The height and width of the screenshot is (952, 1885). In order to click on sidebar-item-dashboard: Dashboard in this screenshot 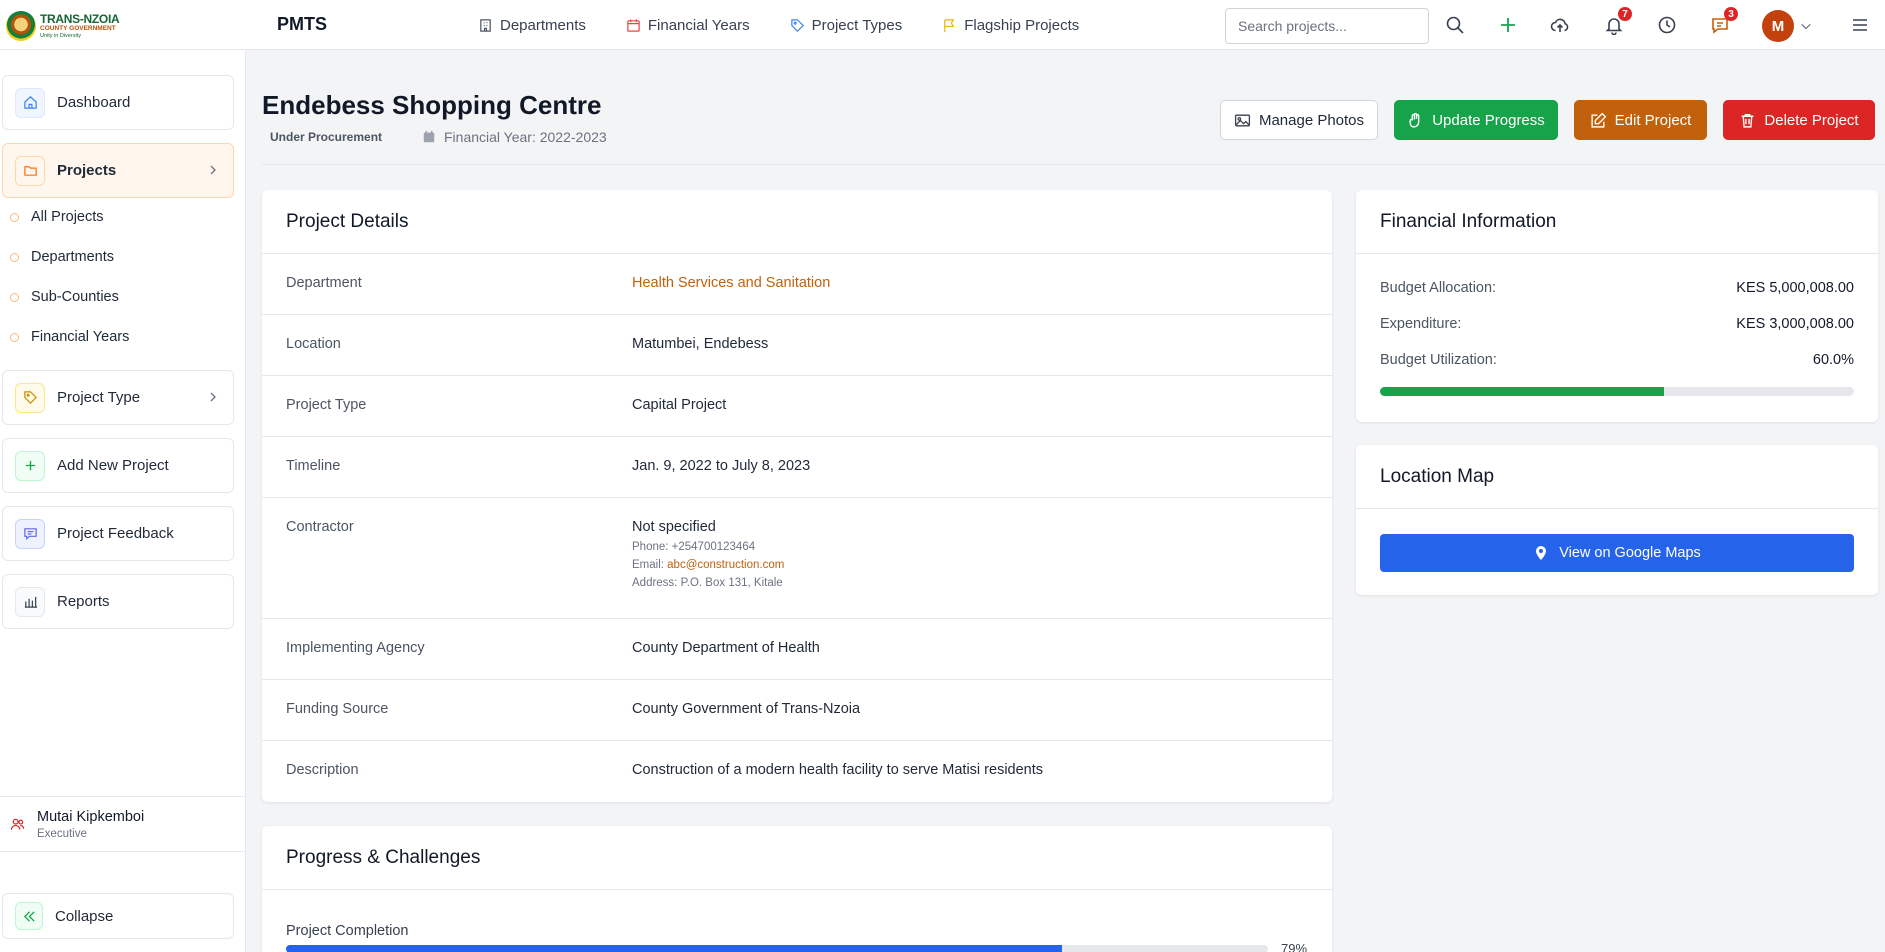, I will do `click(118, 102)`.